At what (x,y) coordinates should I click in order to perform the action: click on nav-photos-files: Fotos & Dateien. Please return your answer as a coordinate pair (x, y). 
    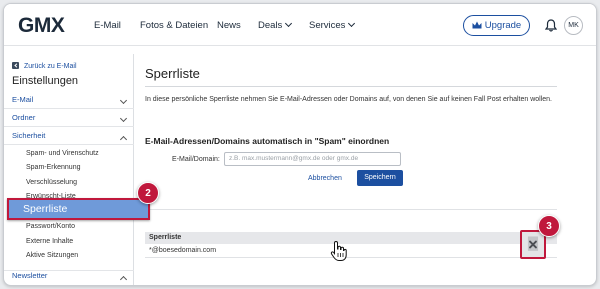
    Looking at the image, I should click on (174, 25).